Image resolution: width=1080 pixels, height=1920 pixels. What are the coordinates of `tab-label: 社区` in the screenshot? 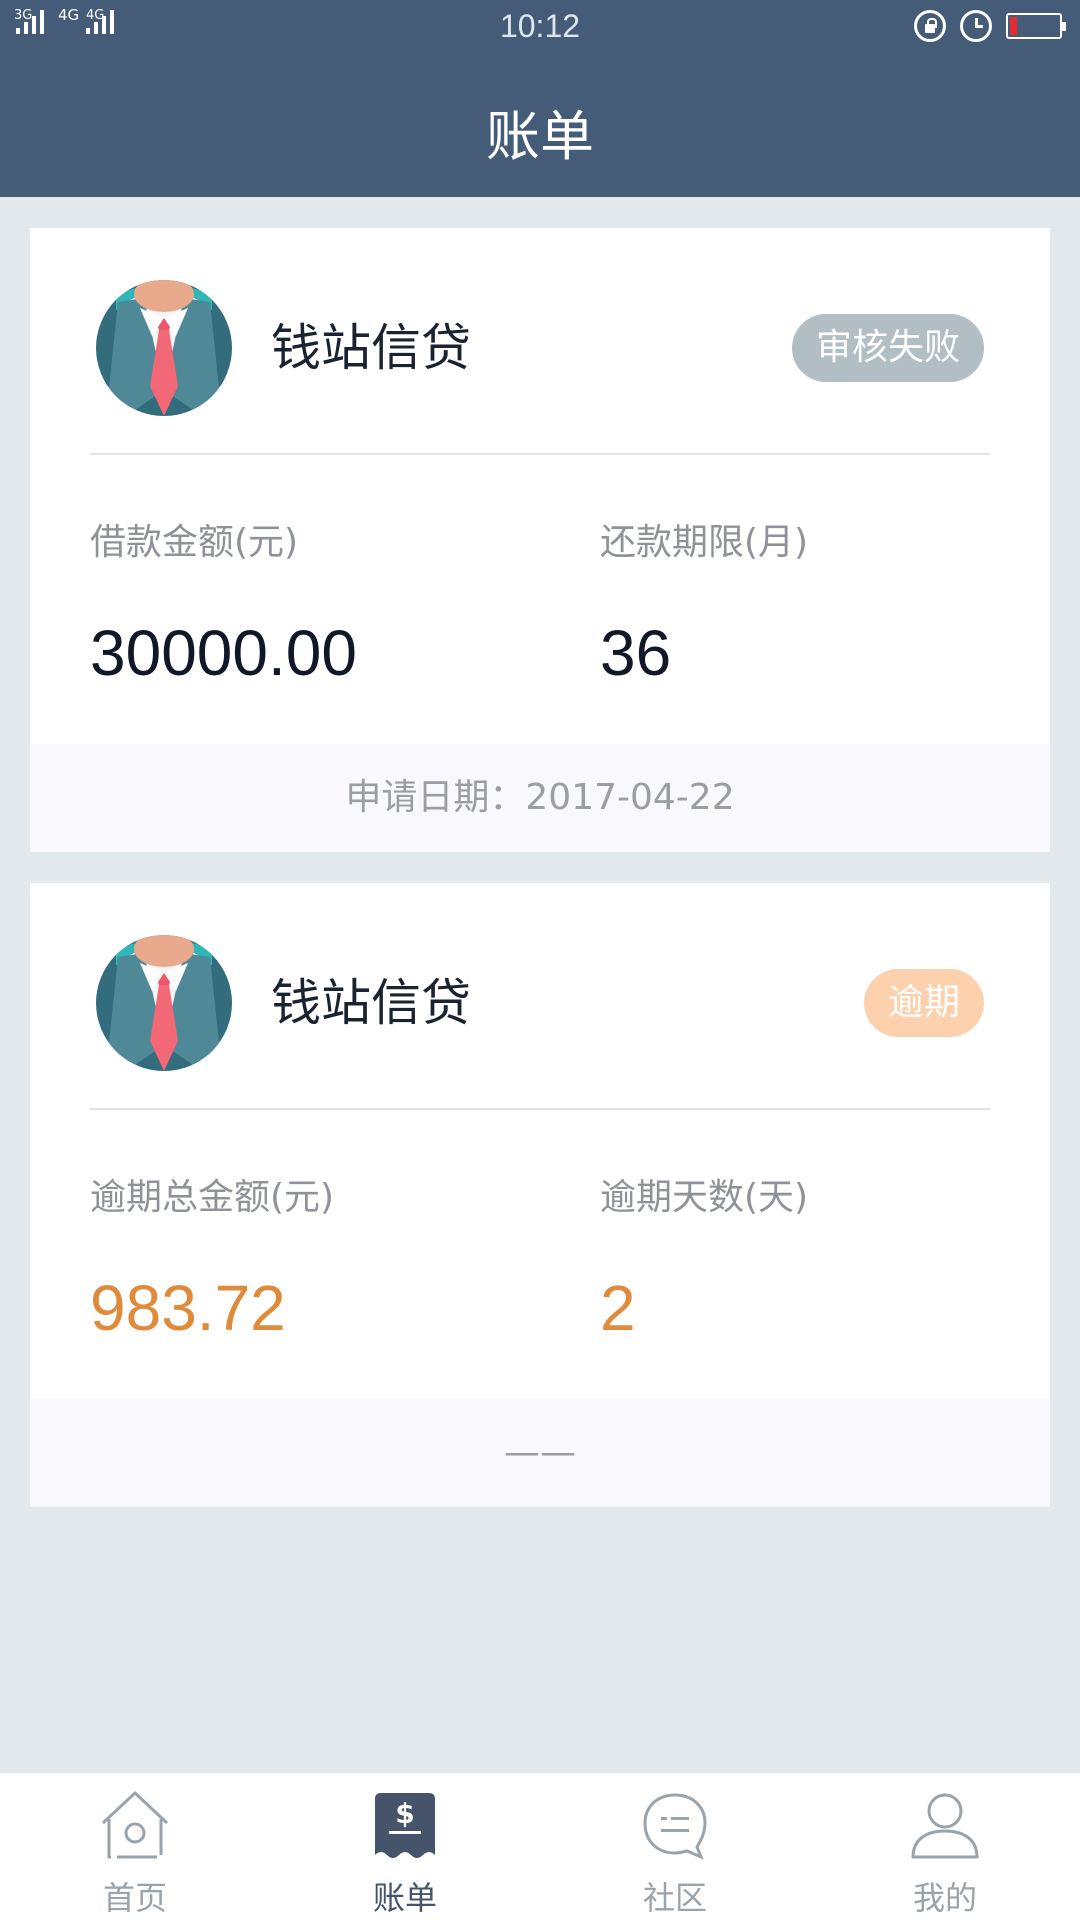 It's located at (674, 1898).